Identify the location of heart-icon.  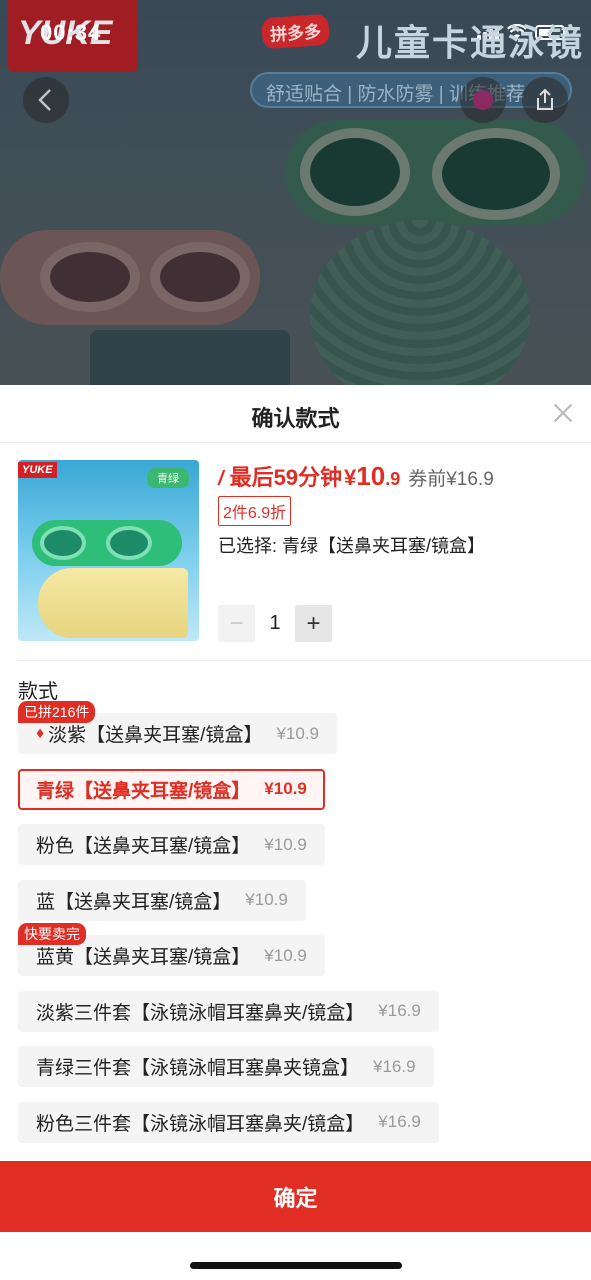
(483, 100).